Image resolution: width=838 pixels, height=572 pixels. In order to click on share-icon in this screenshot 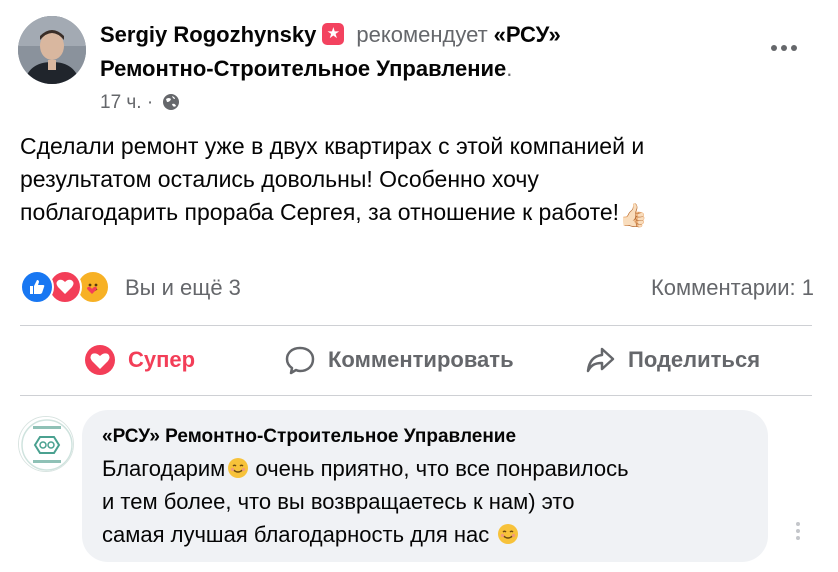, I will do `click(600, 360)`.